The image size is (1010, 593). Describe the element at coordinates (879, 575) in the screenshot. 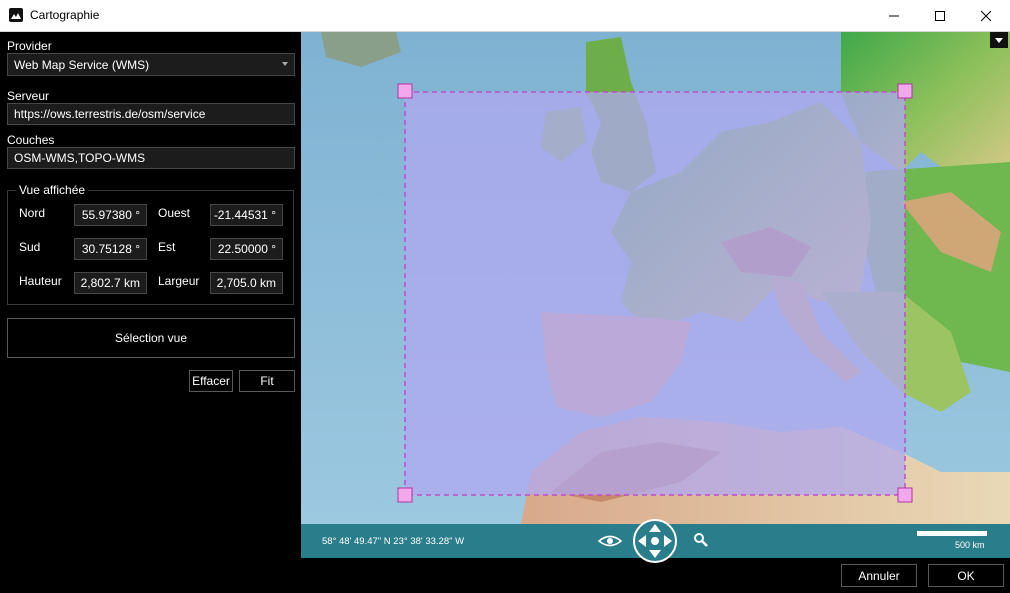

I see `cancel-button: Annuler` at that location.